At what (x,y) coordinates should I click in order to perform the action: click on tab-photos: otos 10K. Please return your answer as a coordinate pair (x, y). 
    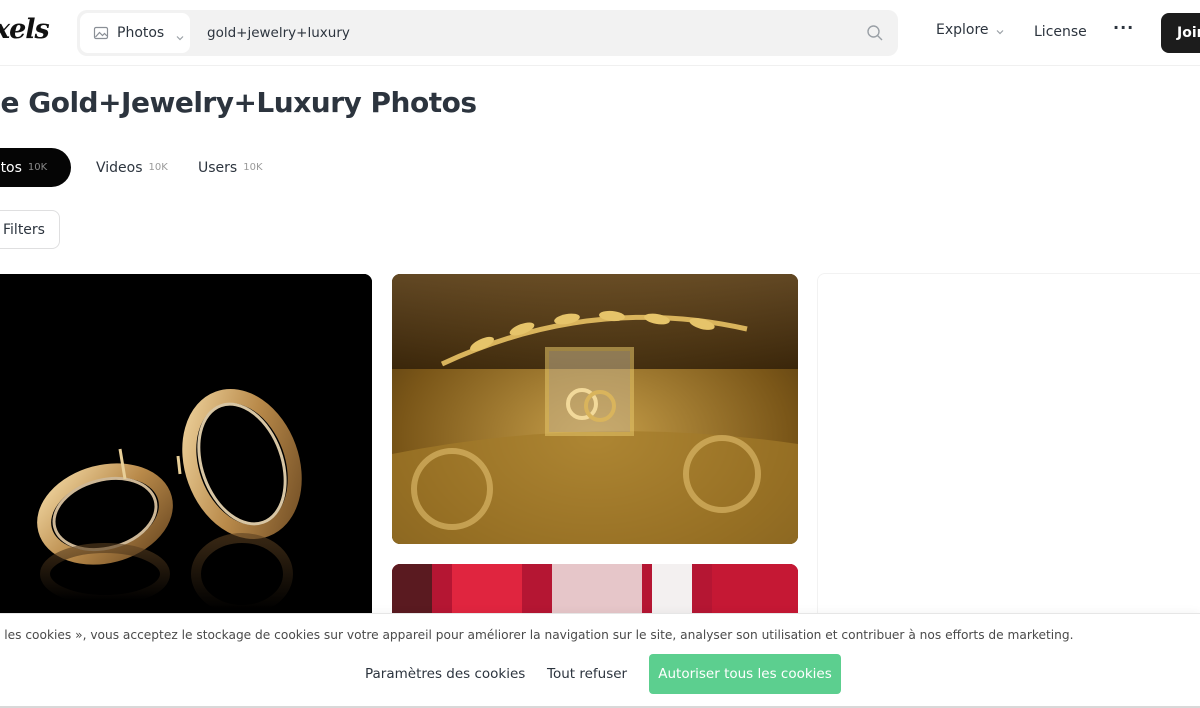
    Looking at the image, I should click on (35, 167).